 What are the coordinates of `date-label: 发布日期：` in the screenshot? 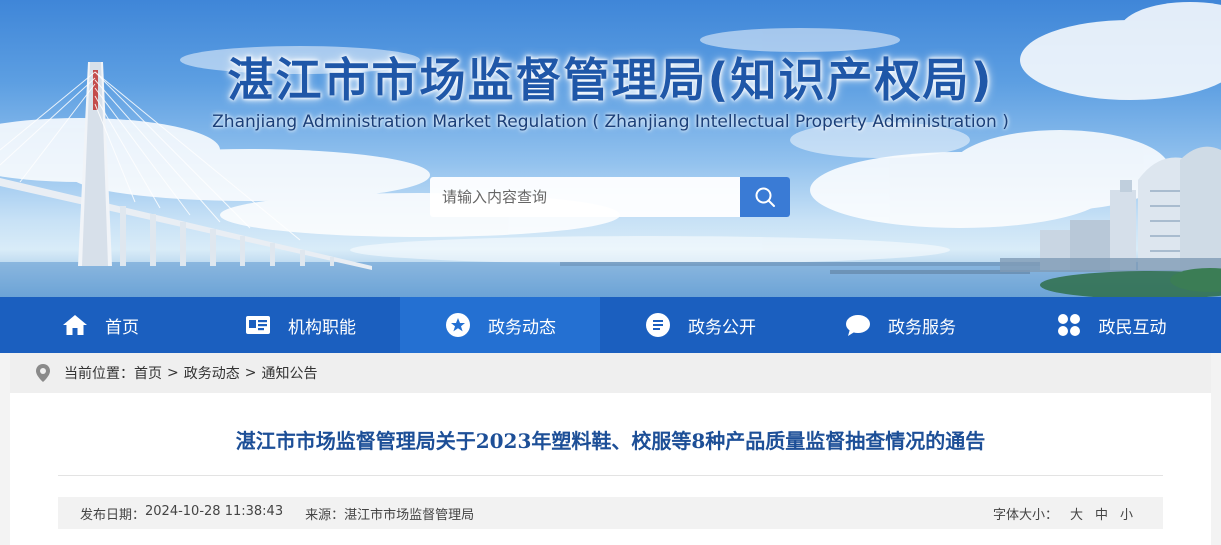 It's located at (113, 515).